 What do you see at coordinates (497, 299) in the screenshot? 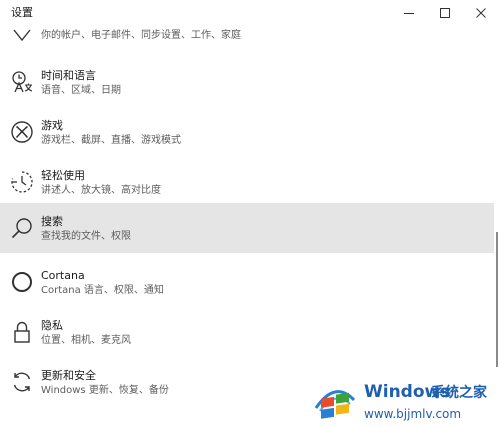
I see `scrollbar-thumb` at bounding box center [497, 299].